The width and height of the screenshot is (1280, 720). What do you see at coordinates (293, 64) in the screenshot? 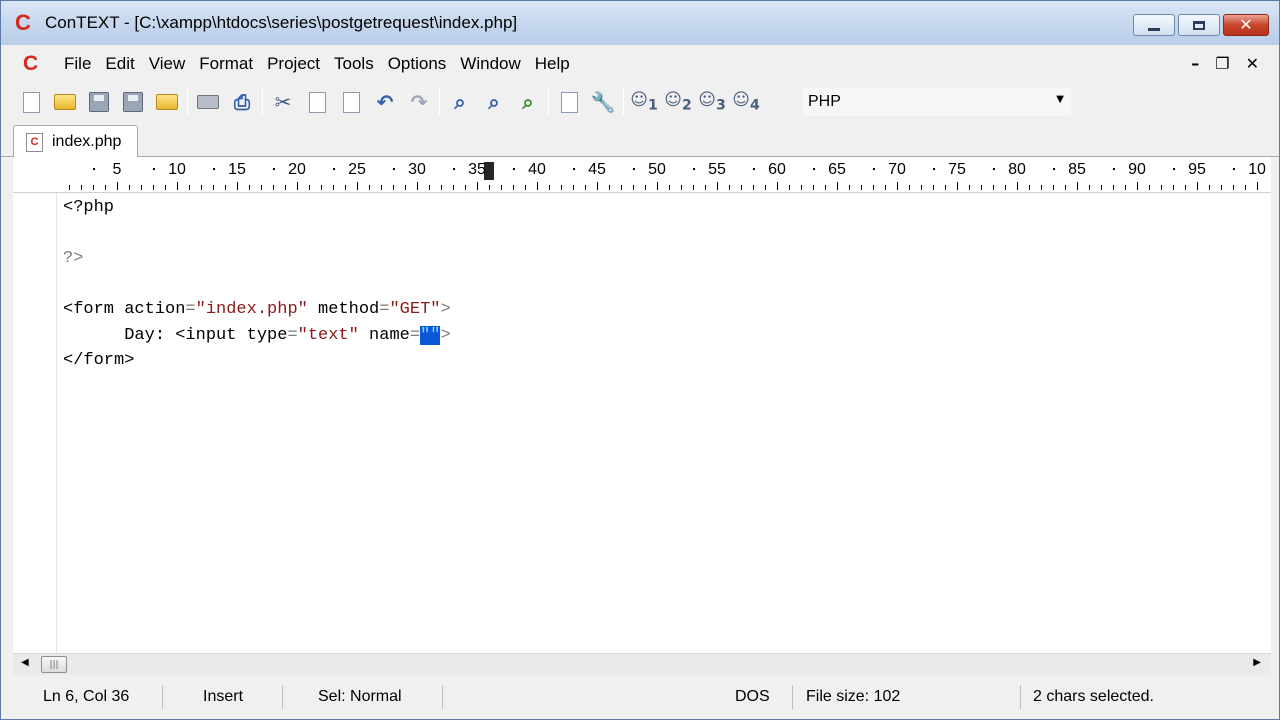
I see `menu-project: Project` at bounding box center [293, 64].